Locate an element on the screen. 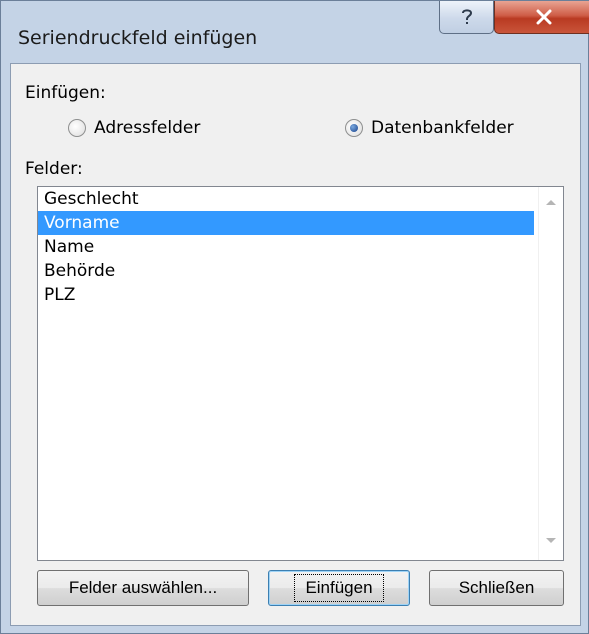 This screenshot has width=589, height=634. schliessen-button: Schließen is located at coordinates (496, 588).